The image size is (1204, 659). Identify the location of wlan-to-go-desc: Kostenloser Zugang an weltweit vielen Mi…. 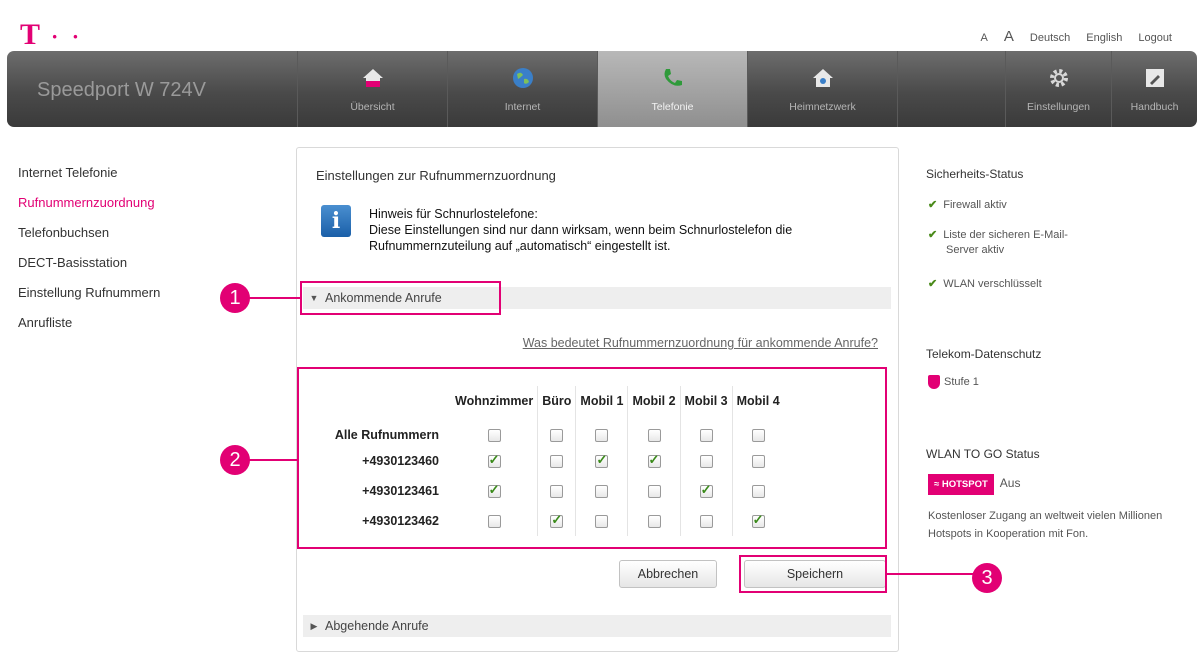
(1045, 525).